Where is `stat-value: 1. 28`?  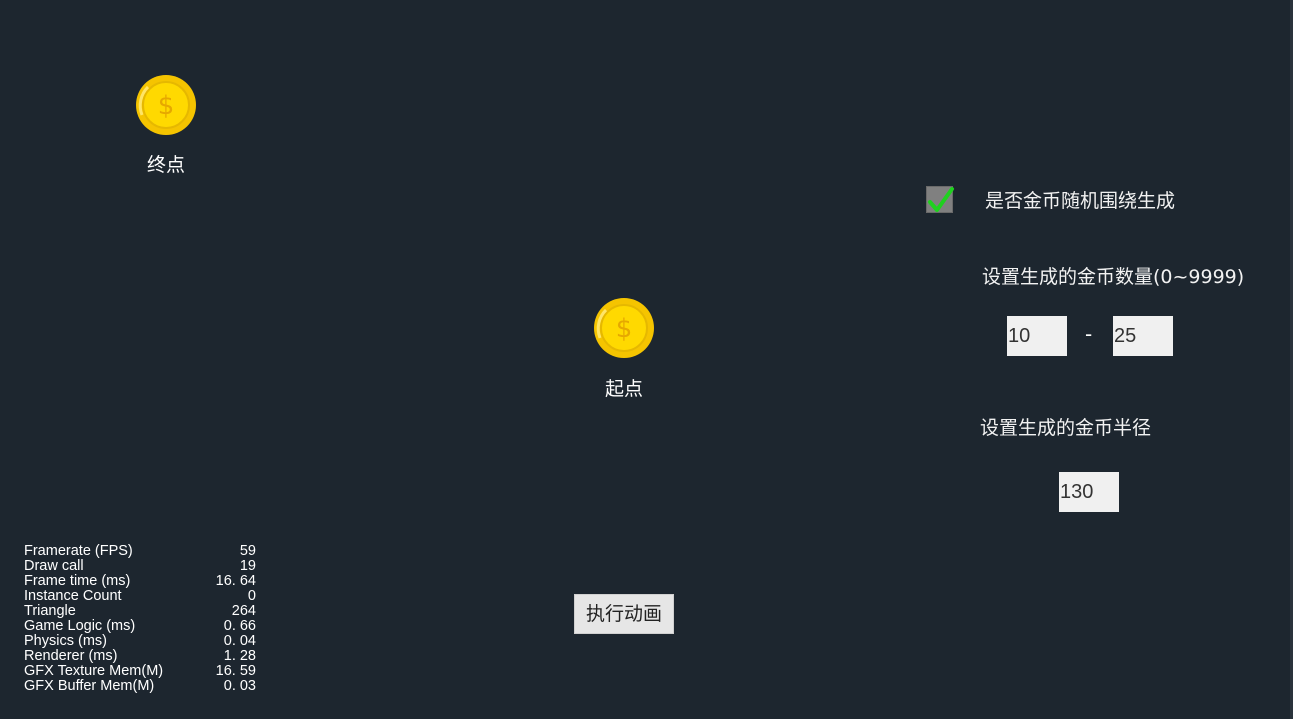 stat-value: 1. 28 is located at coordinates (239, 656).